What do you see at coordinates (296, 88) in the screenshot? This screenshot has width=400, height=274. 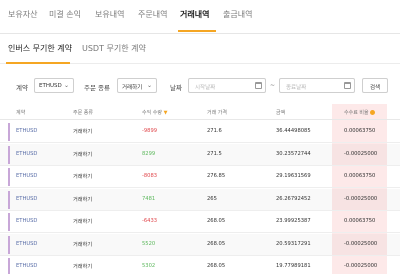 I see `end-date-placeholder: 종료날짜` at bounding box center [296, 88].